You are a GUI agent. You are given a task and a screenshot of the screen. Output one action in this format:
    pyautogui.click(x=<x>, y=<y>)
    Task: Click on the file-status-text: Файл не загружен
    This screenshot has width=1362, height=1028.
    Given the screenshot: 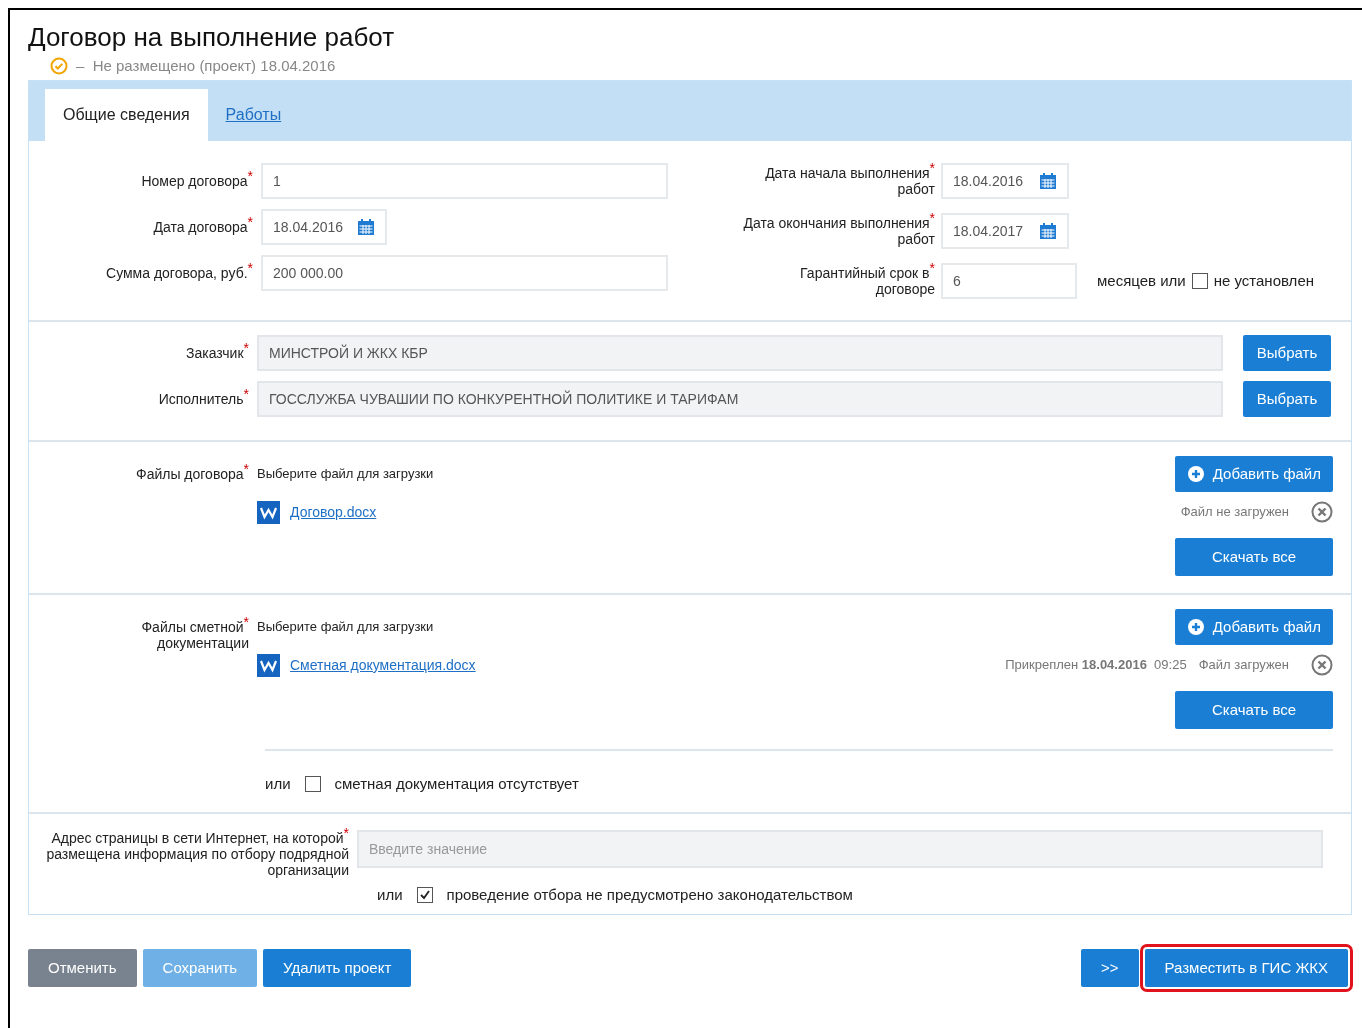 What is the action you would take?
    pyautogui.click(x=1234, y=512)
    